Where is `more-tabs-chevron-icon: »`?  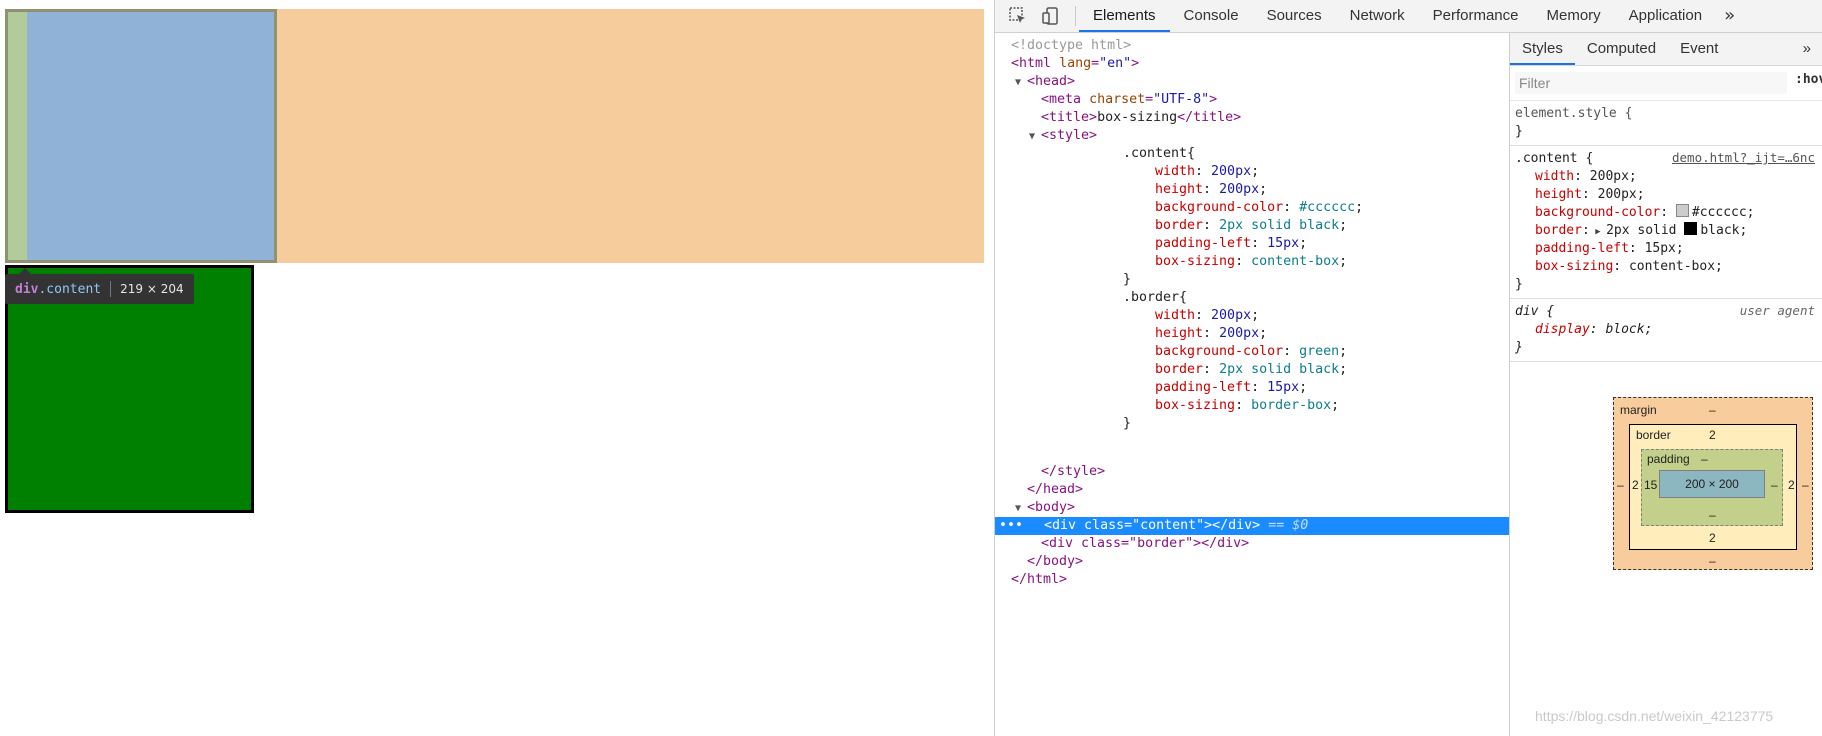
more-tabs-chevron-icon: » is located at coordinates (1729, 16).